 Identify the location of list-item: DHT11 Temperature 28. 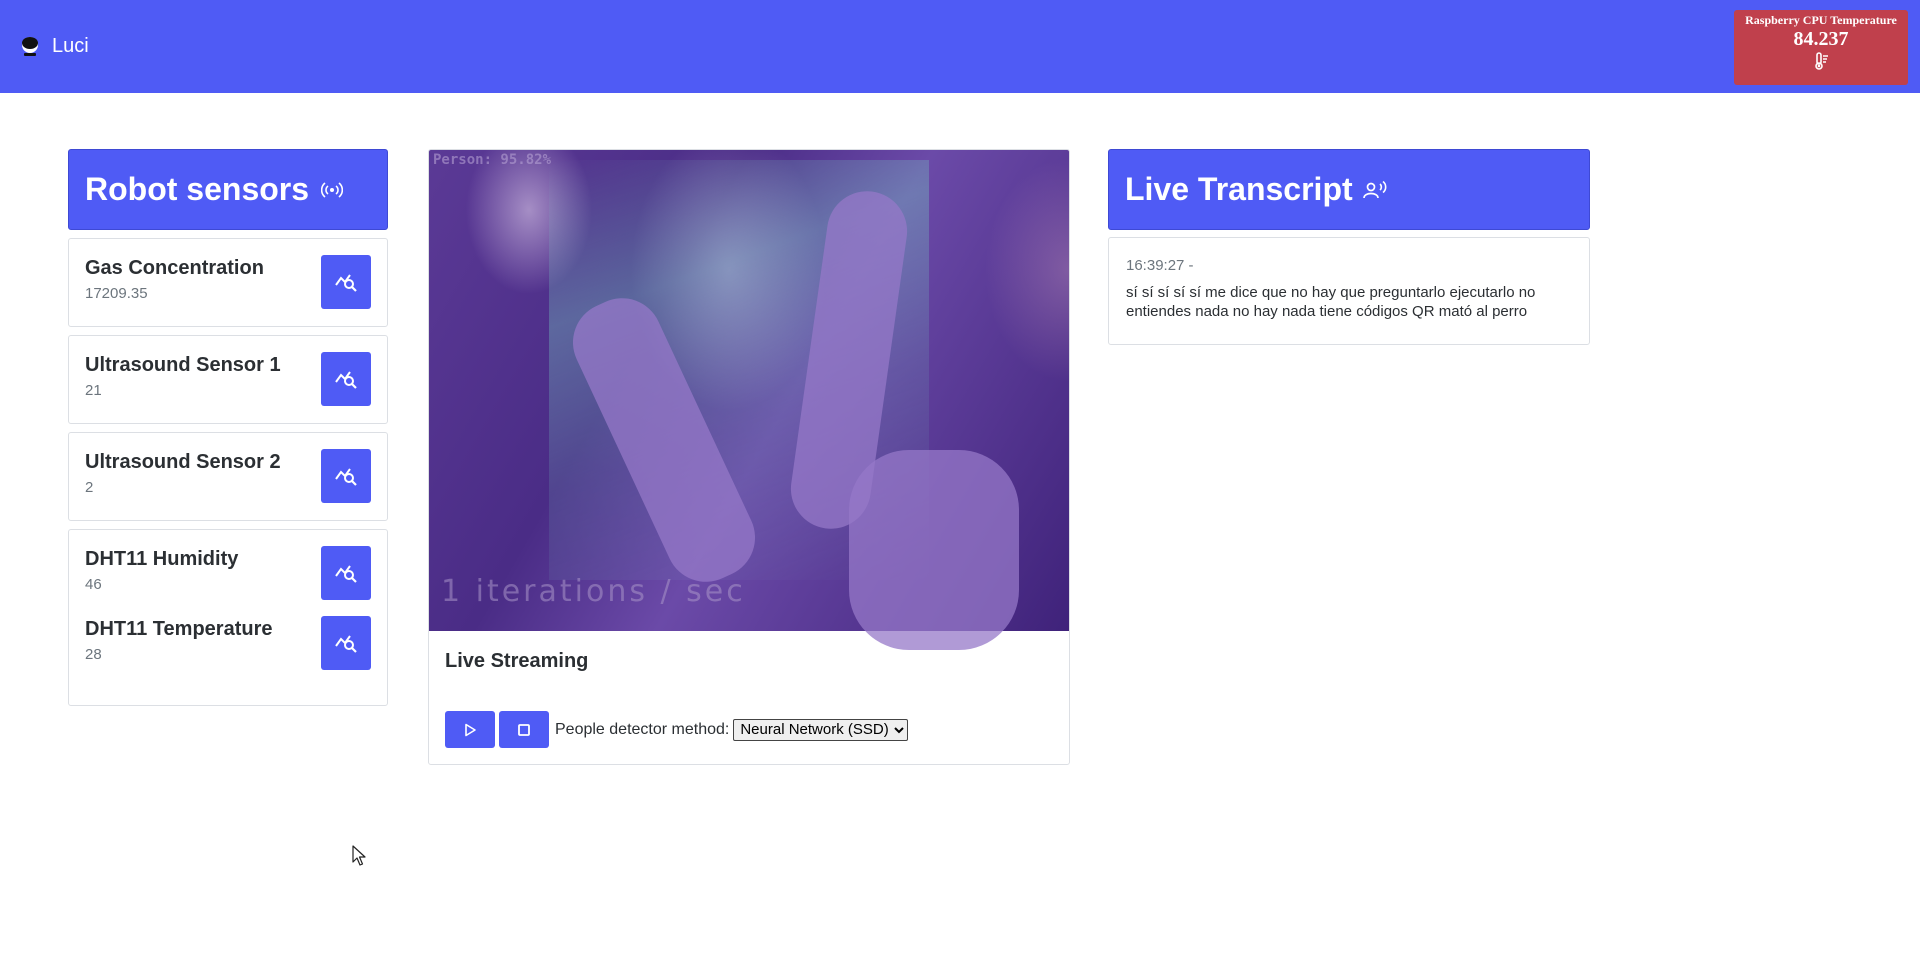
(228, 661).